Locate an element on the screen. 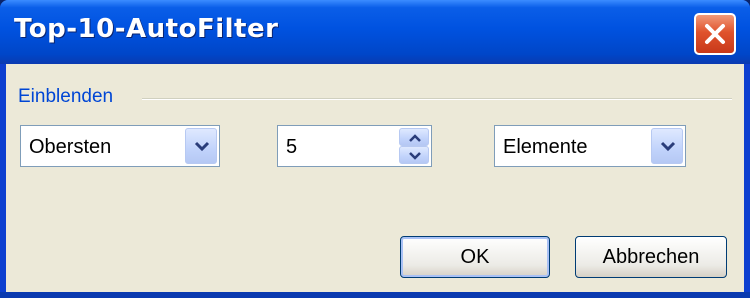  unit-select: Elemente is located at coordinates (590, 146).